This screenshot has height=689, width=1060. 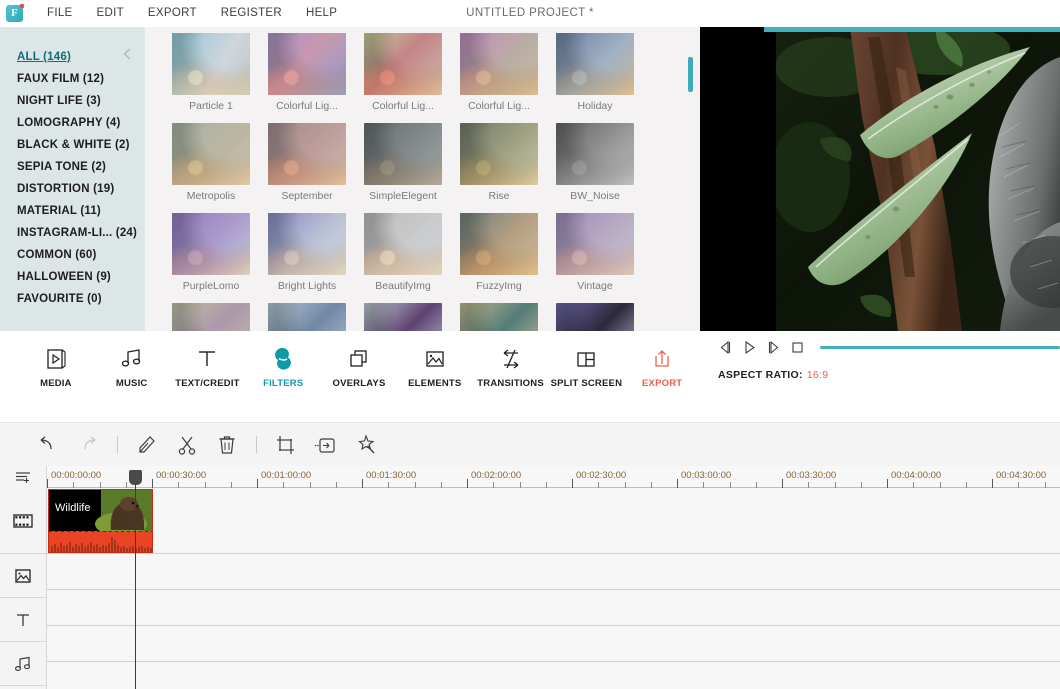 What do you see at coordinates (511, 366) in the screenshot?
I see `tab-transitions: TRANSITIONS` at bounding box center [511, 366].